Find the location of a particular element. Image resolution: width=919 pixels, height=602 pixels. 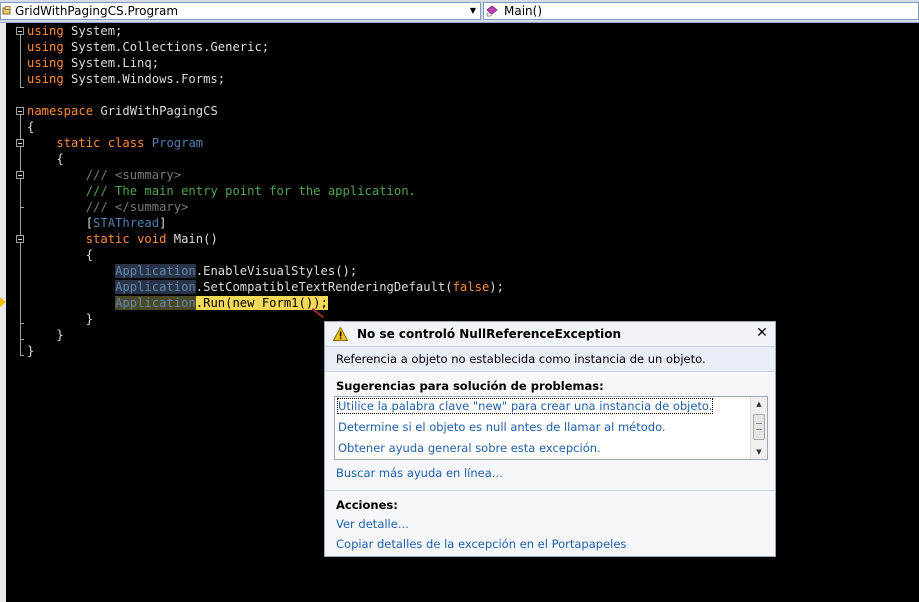

current-statement-arrow-icon is located at coordinates (3, 302).